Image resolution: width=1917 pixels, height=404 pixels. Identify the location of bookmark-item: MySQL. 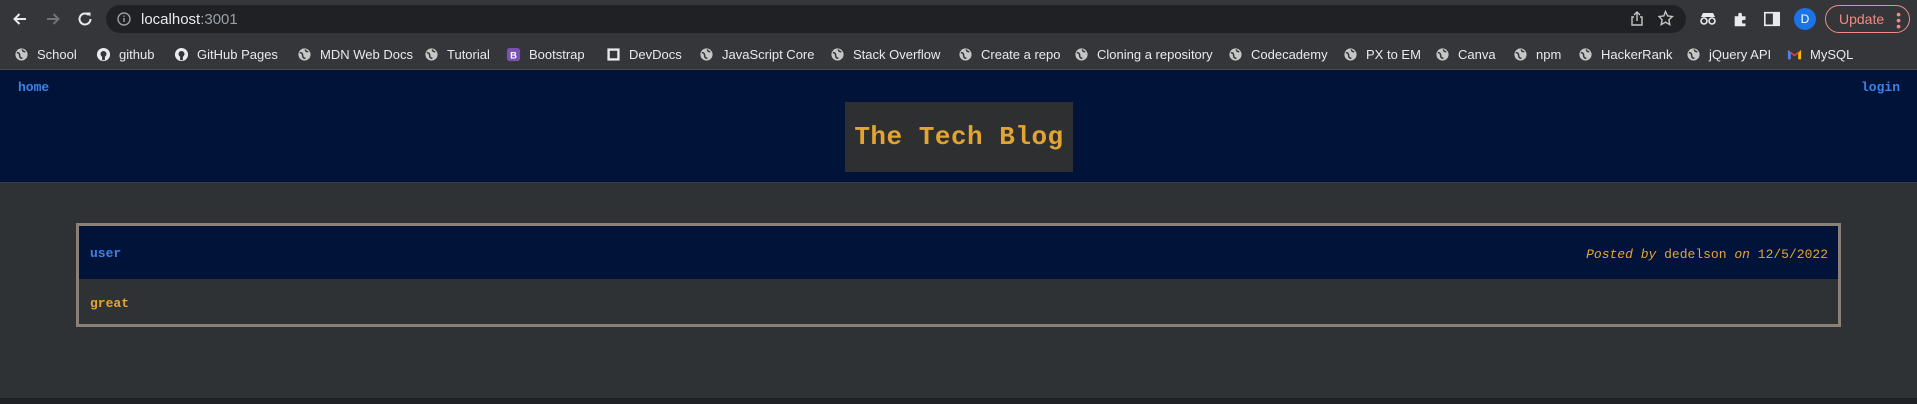
(1819, 54).